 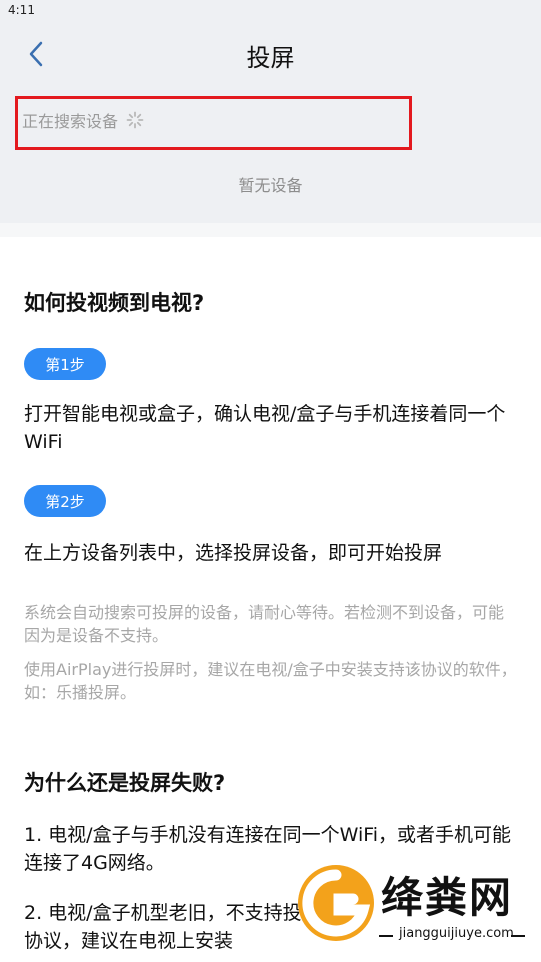 I want to click on watermark-line-right, so click(x=518, y=936).